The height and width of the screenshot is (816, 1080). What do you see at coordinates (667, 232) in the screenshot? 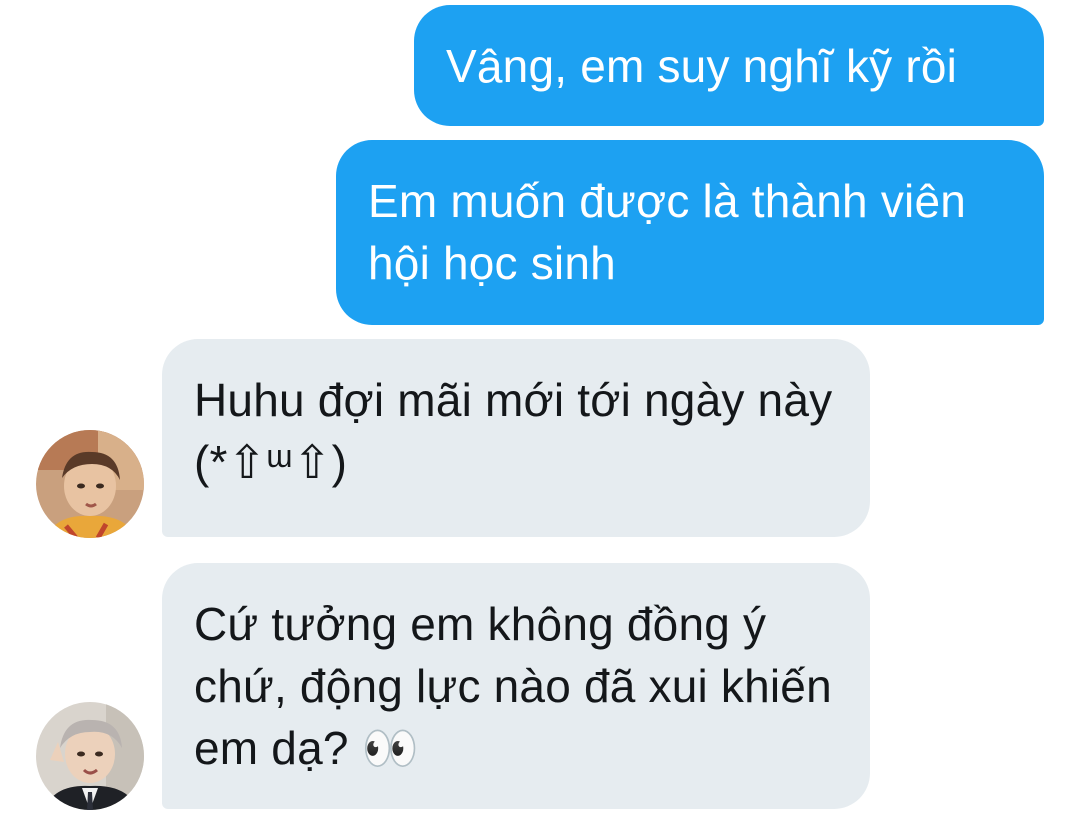
I see `message-text: Em muốn được là thành viên hội học sinh` at bounding box center [667, 232].